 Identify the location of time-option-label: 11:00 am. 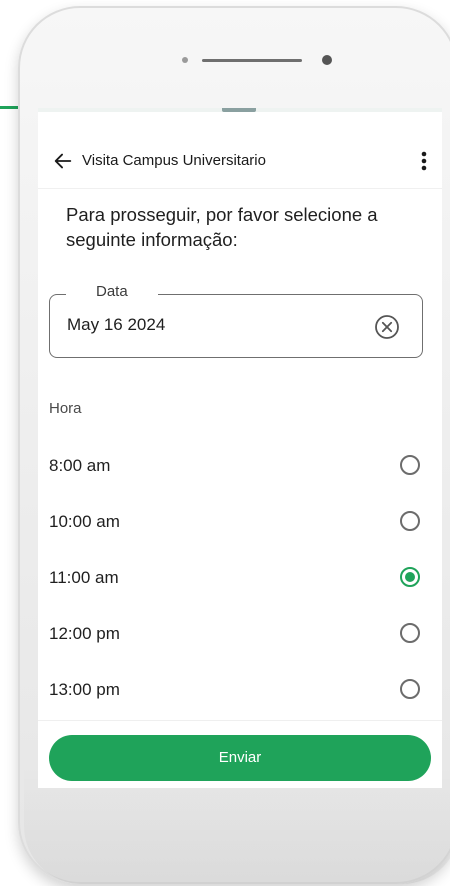
(84, 577).